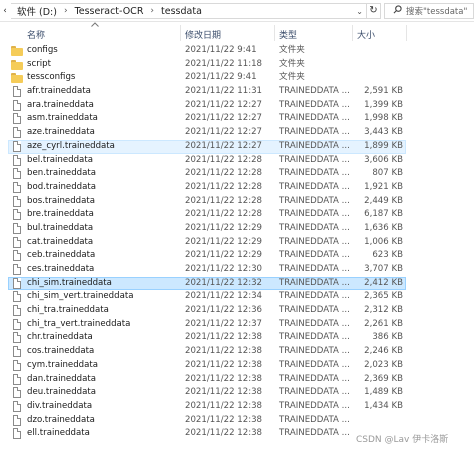 The image size is (474, 452). What do you see at coordinates (42, 50) in the screenshot?
I see `file-name: configs` at bounding box center [42, 50].